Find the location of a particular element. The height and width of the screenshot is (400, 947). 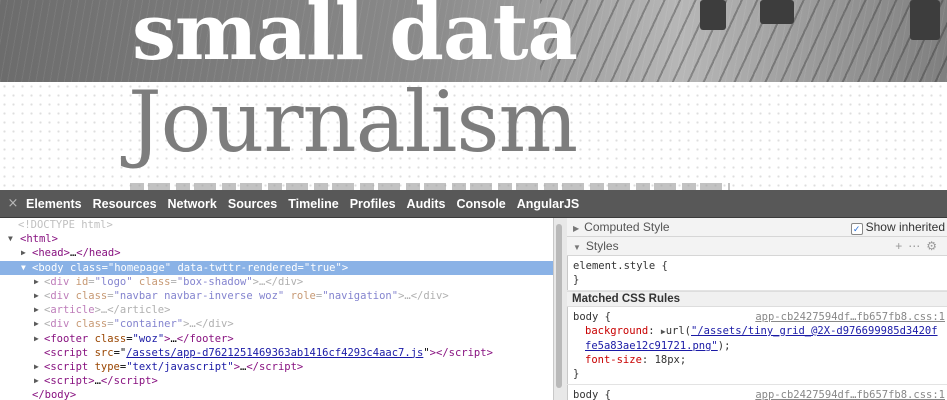

subtitle-text-cut is located at coordinates (430, 186).